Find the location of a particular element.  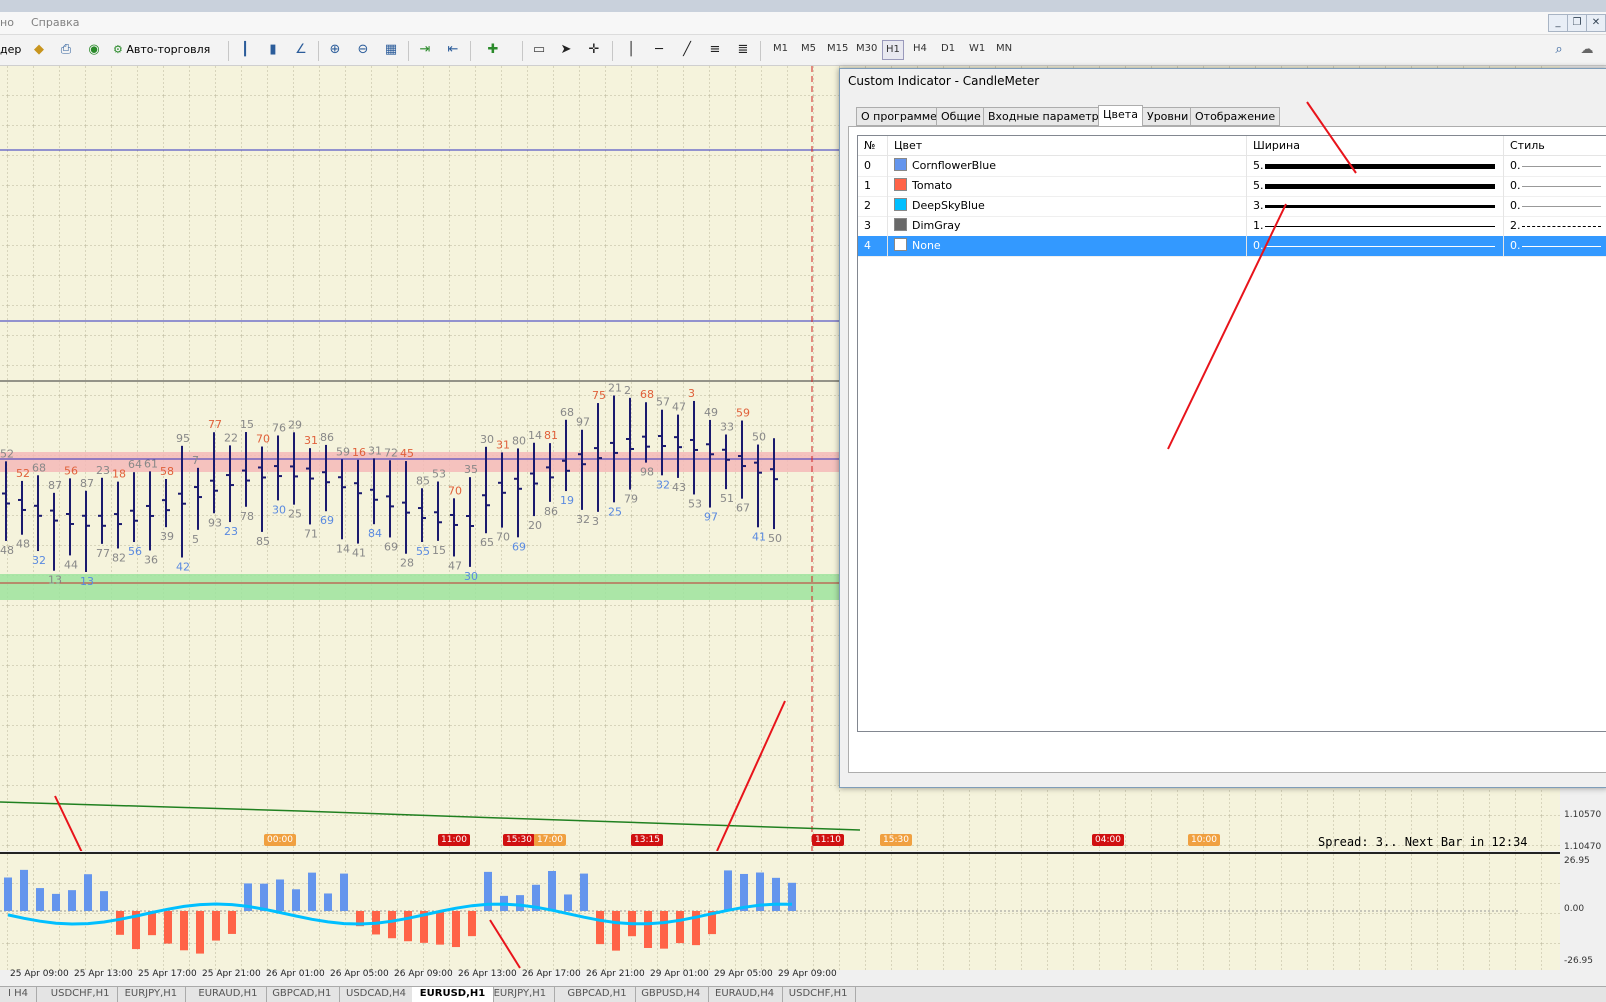

symbol-tab: I H4 is located at coordinates (19, 994).